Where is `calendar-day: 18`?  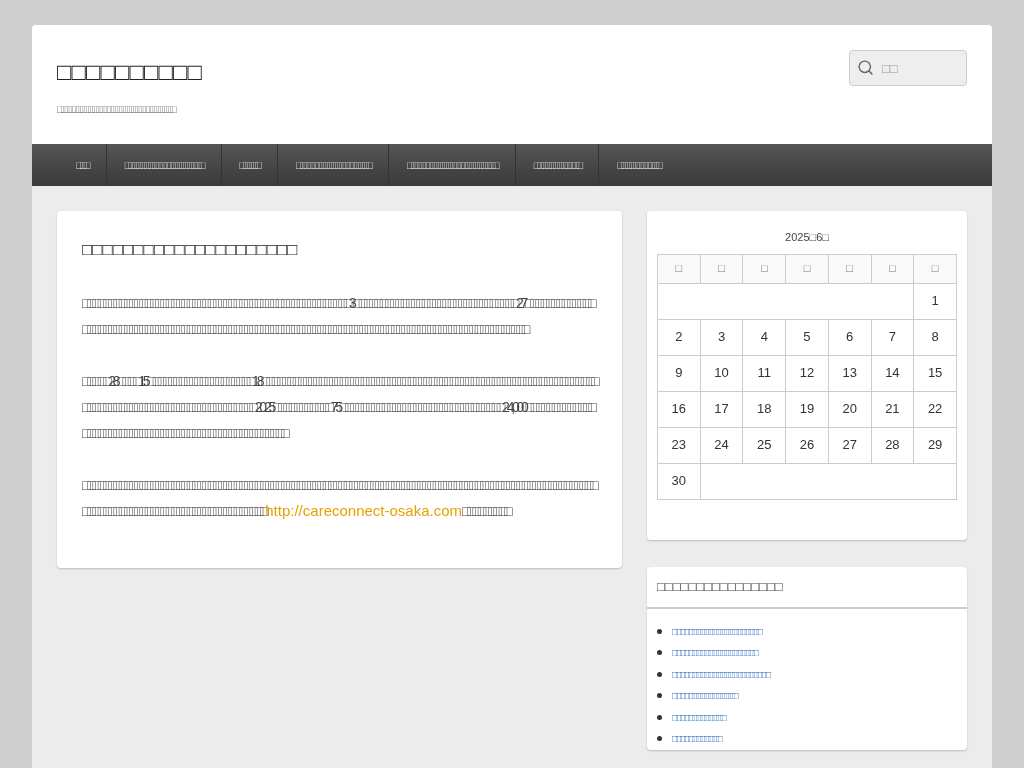 calendar-day: 18 is located at coordinates (764, 409).